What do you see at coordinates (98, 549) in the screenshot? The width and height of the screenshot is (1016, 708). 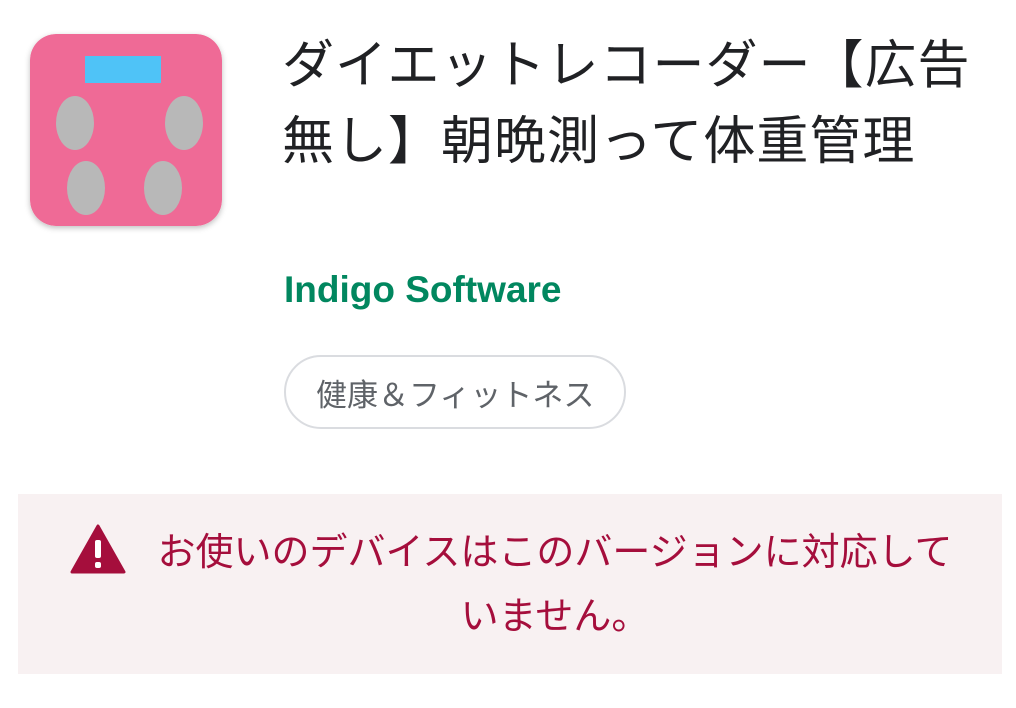 I see `warning-triangle-icon` at bounding box center [98, 549].